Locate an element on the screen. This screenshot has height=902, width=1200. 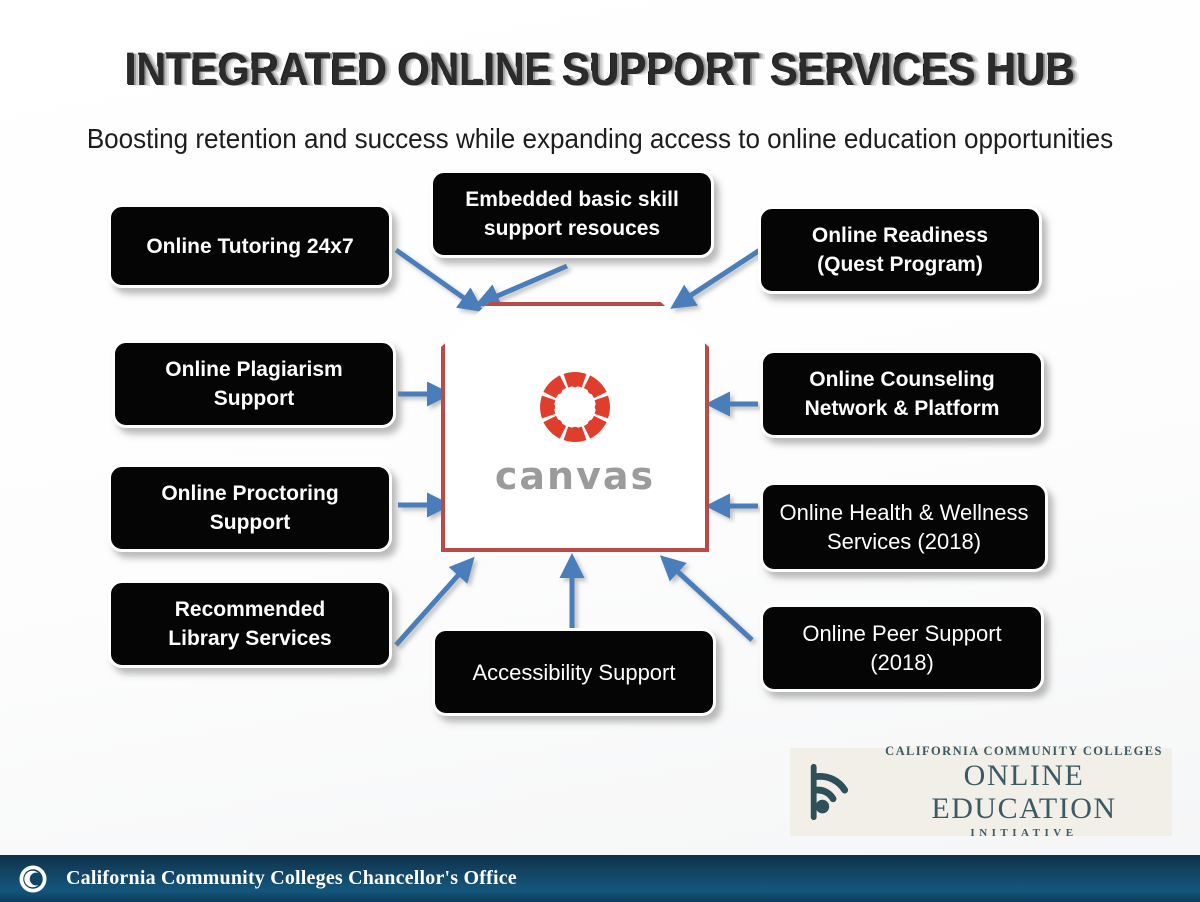
node-label: Online Proctoring Support is located at coordinates (250, 508).